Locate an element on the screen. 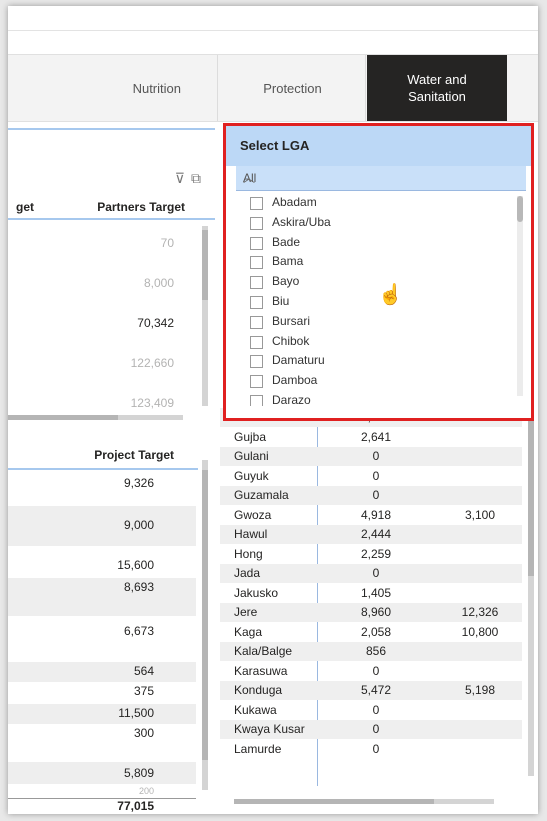 The width and height of the screenshot is (547, 821). lga-name: Lamurde is located at coordinates (258, 748).